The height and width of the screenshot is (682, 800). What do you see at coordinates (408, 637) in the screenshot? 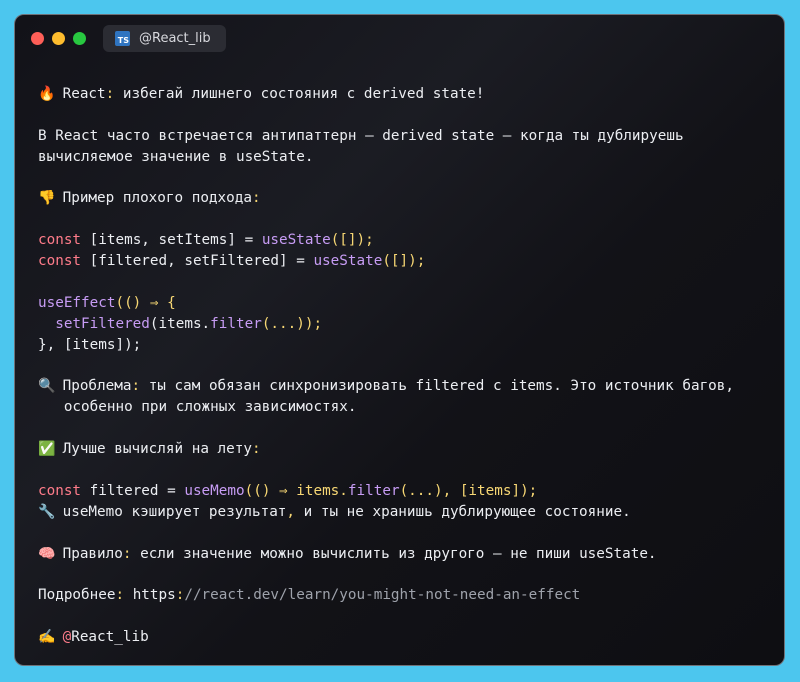
I see `signature-line: ✍️ @React_lib` at bounding box center [408, 637].